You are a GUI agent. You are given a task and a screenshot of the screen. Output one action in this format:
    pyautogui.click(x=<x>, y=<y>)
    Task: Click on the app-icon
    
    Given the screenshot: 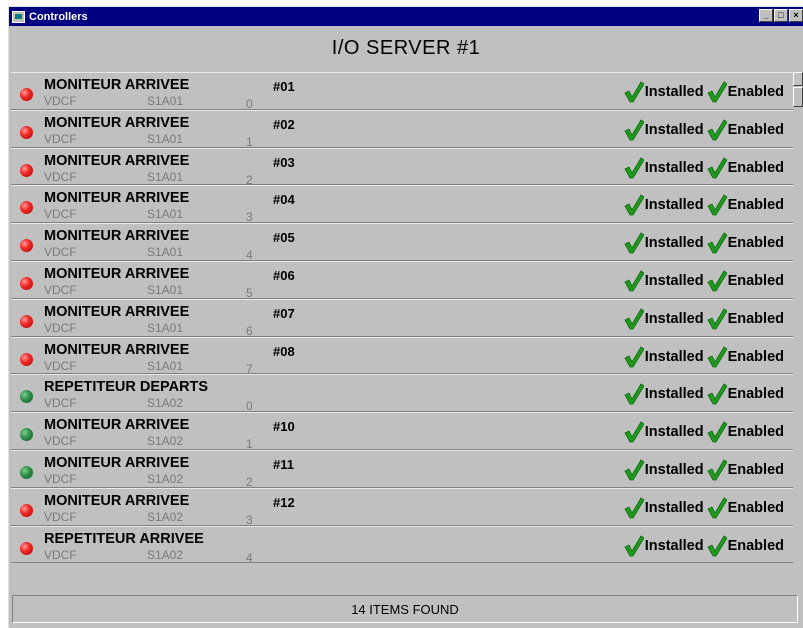 What is the action you would take?
    pyautogui.click(x=18, y=16)
    